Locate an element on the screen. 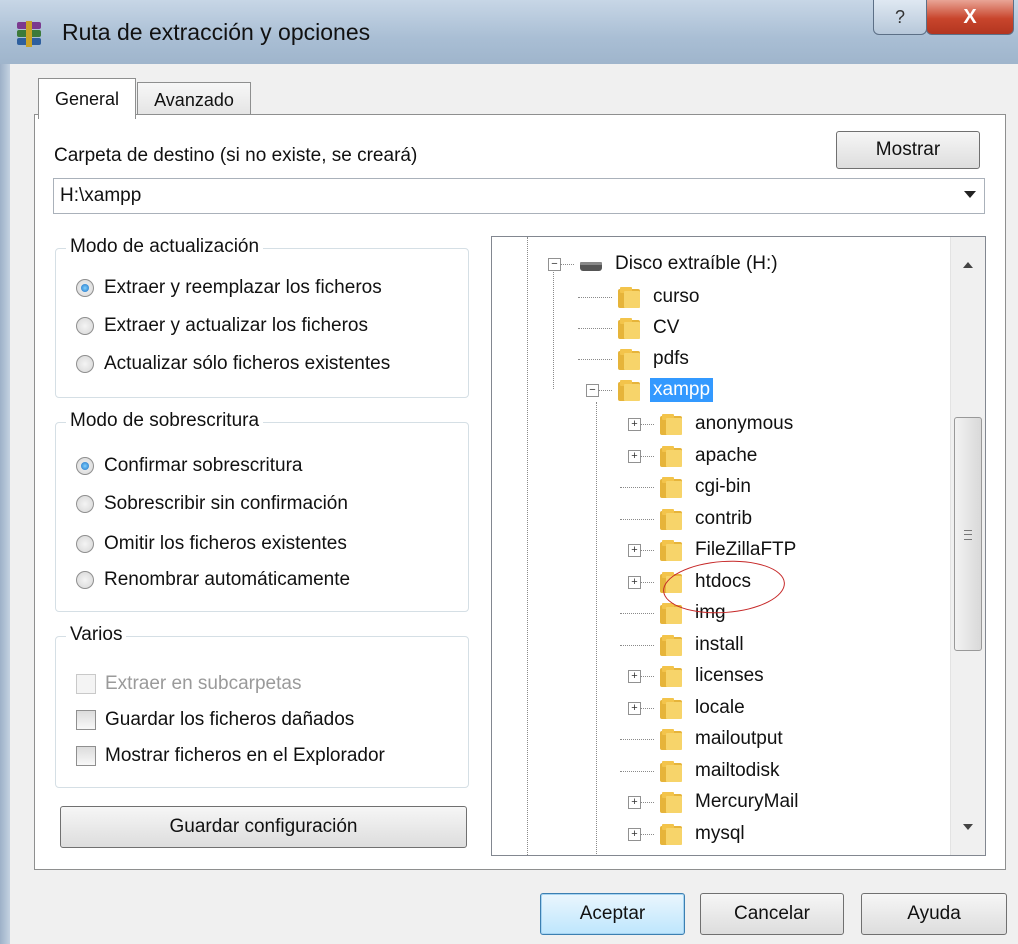 This screenshot has height=944, width=1018. help-button: Ayuda is located at coordinates (934, 914).